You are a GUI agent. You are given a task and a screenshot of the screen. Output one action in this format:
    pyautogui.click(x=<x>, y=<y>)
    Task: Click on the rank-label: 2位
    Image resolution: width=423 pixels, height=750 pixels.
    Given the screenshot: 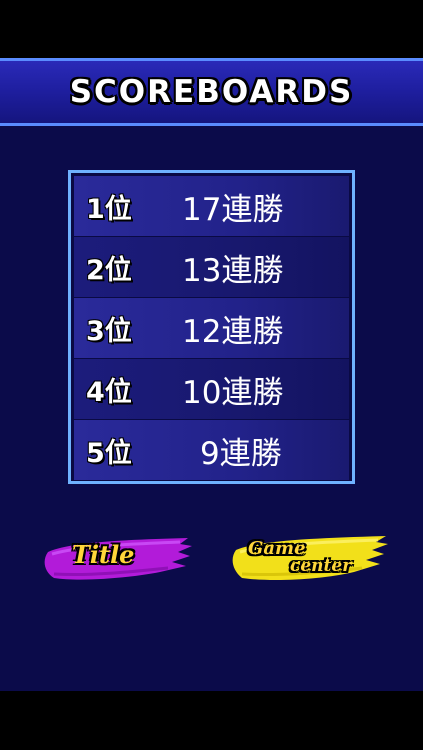 What is the action you would take?
    pyautogui.click(x=109, y=270)
    